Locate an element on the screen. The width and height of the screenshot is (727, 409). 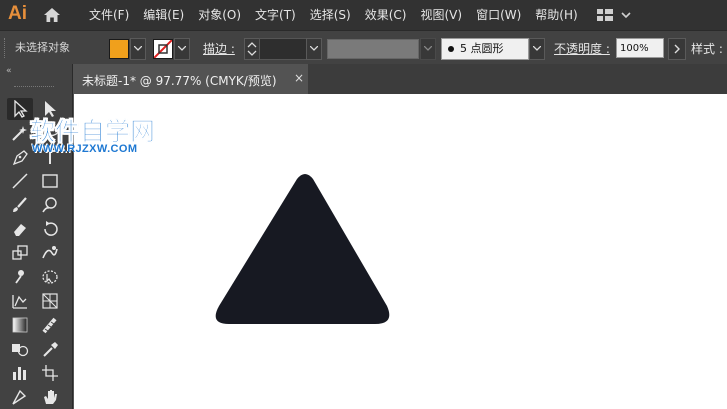
eraser-tool is located at coordinates (20, 229).